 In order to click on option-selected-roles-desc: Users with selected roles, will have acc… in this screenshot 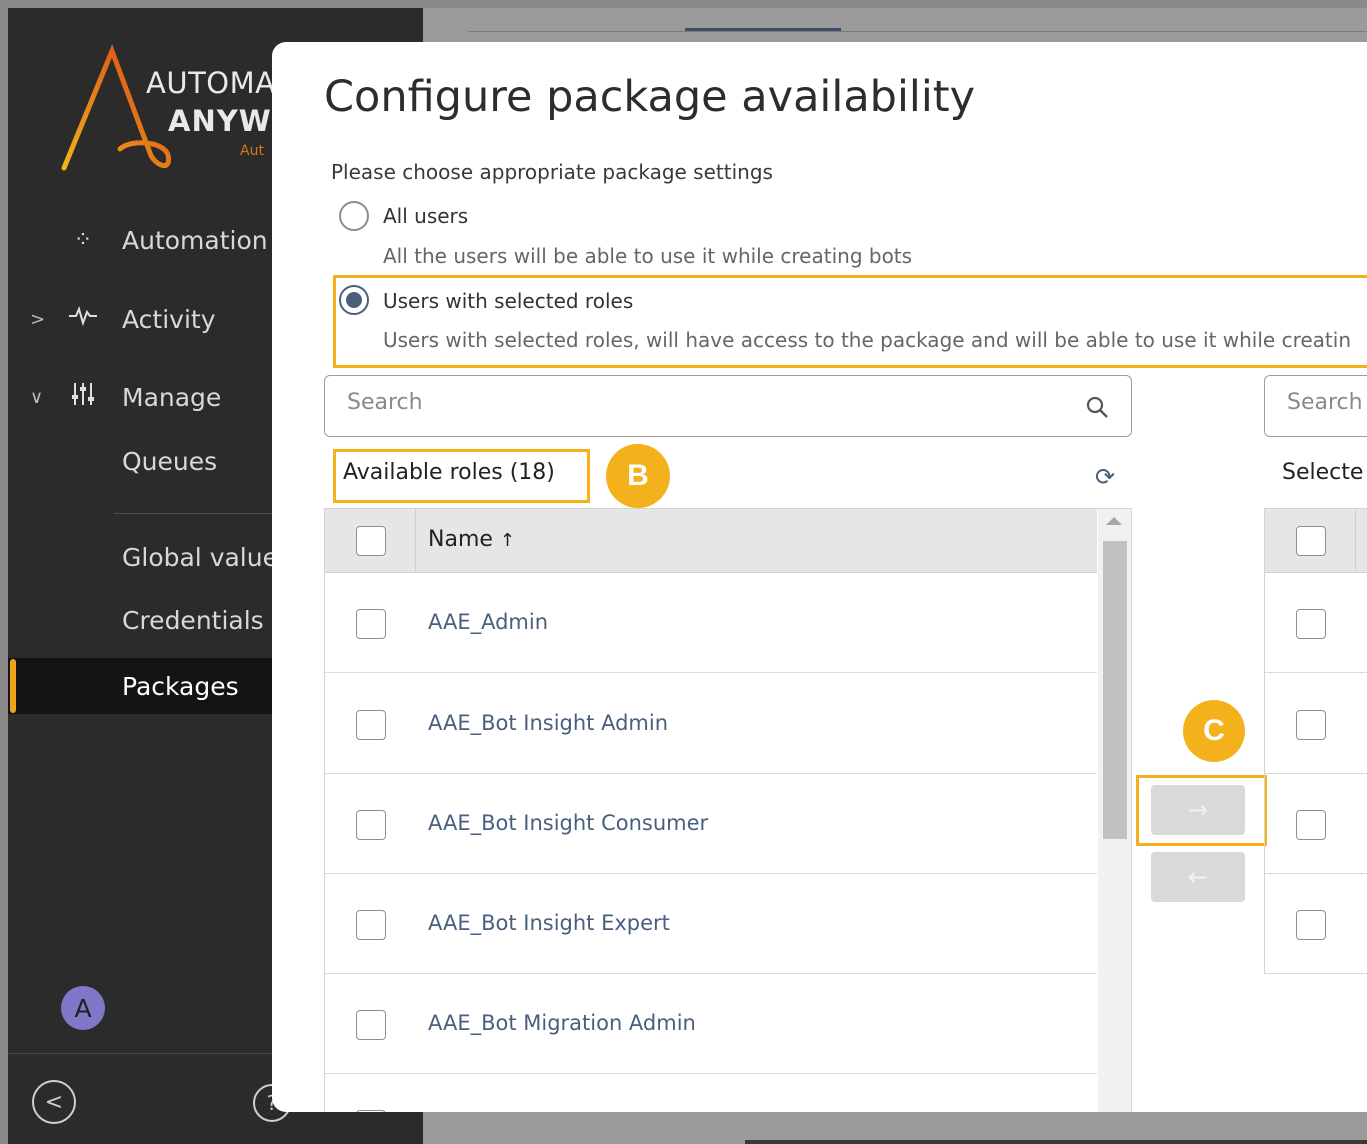, I will do `click(867, 340)`.